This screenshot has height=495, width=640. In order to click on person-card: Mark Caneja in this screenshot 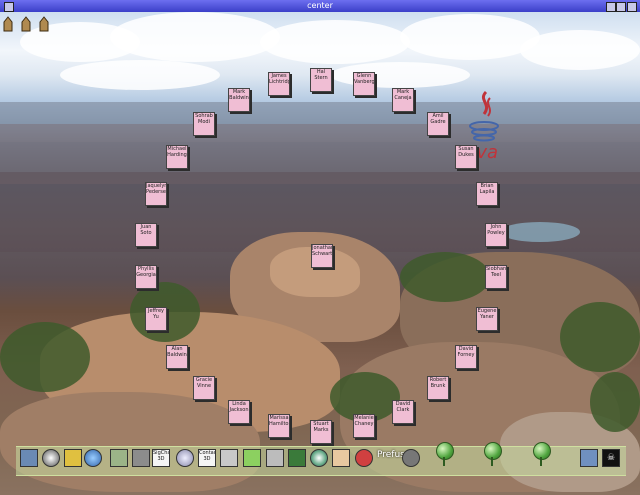, I will do `click(403, 100)`.